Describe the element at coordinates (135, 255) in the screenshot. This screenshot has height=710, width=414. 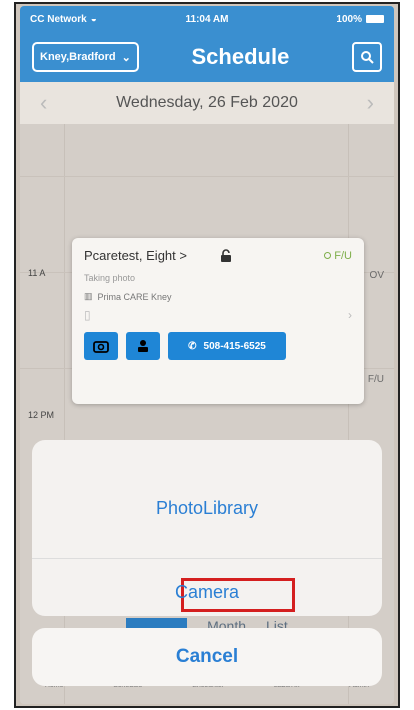
I see `patient-name: Pcaretest, Eight >` at that location.